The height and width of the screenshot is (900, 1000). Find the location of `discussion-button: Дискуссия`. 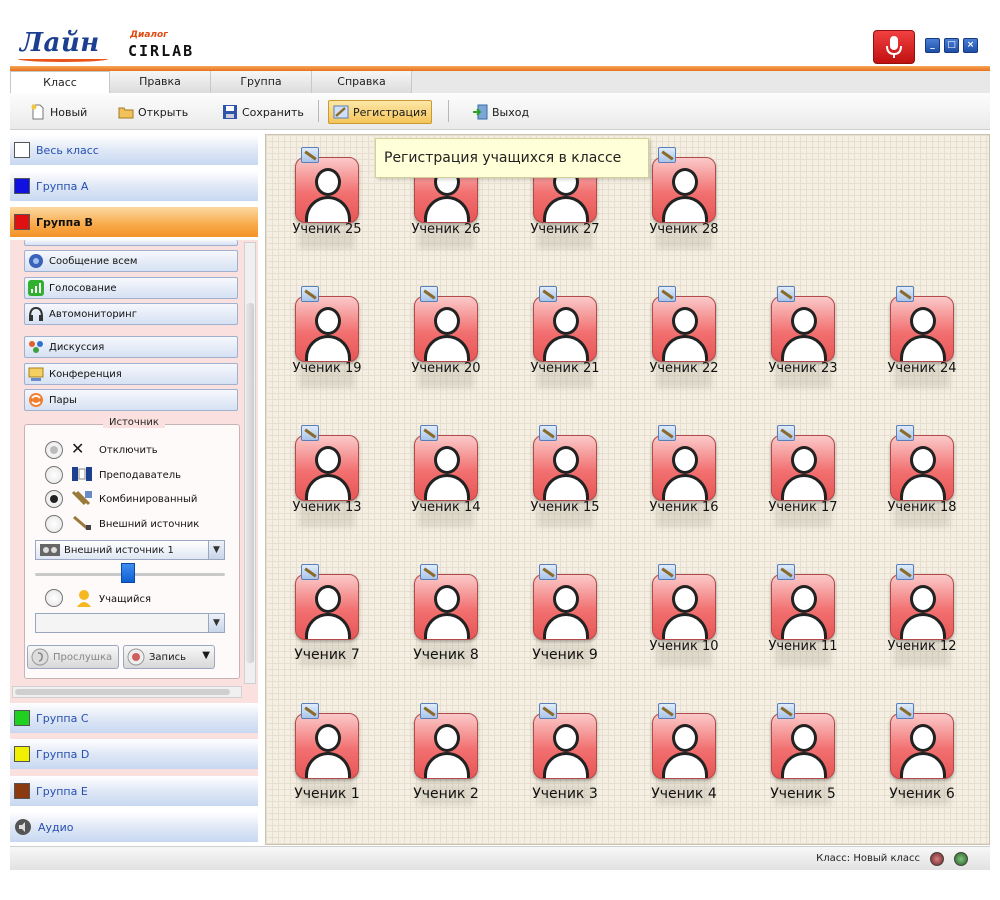

discussion-button: Дискуссия is located at coordinates (131, 347).